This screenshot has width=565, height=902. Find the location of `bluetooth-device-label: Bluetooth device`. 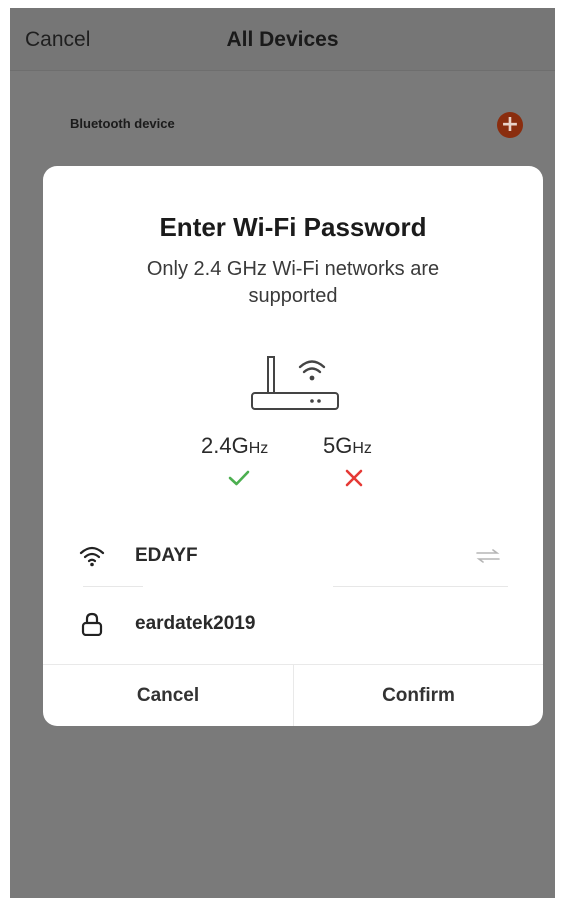

bluetooth-device-label: Bluetooth device is located at coordinates (122, 123).